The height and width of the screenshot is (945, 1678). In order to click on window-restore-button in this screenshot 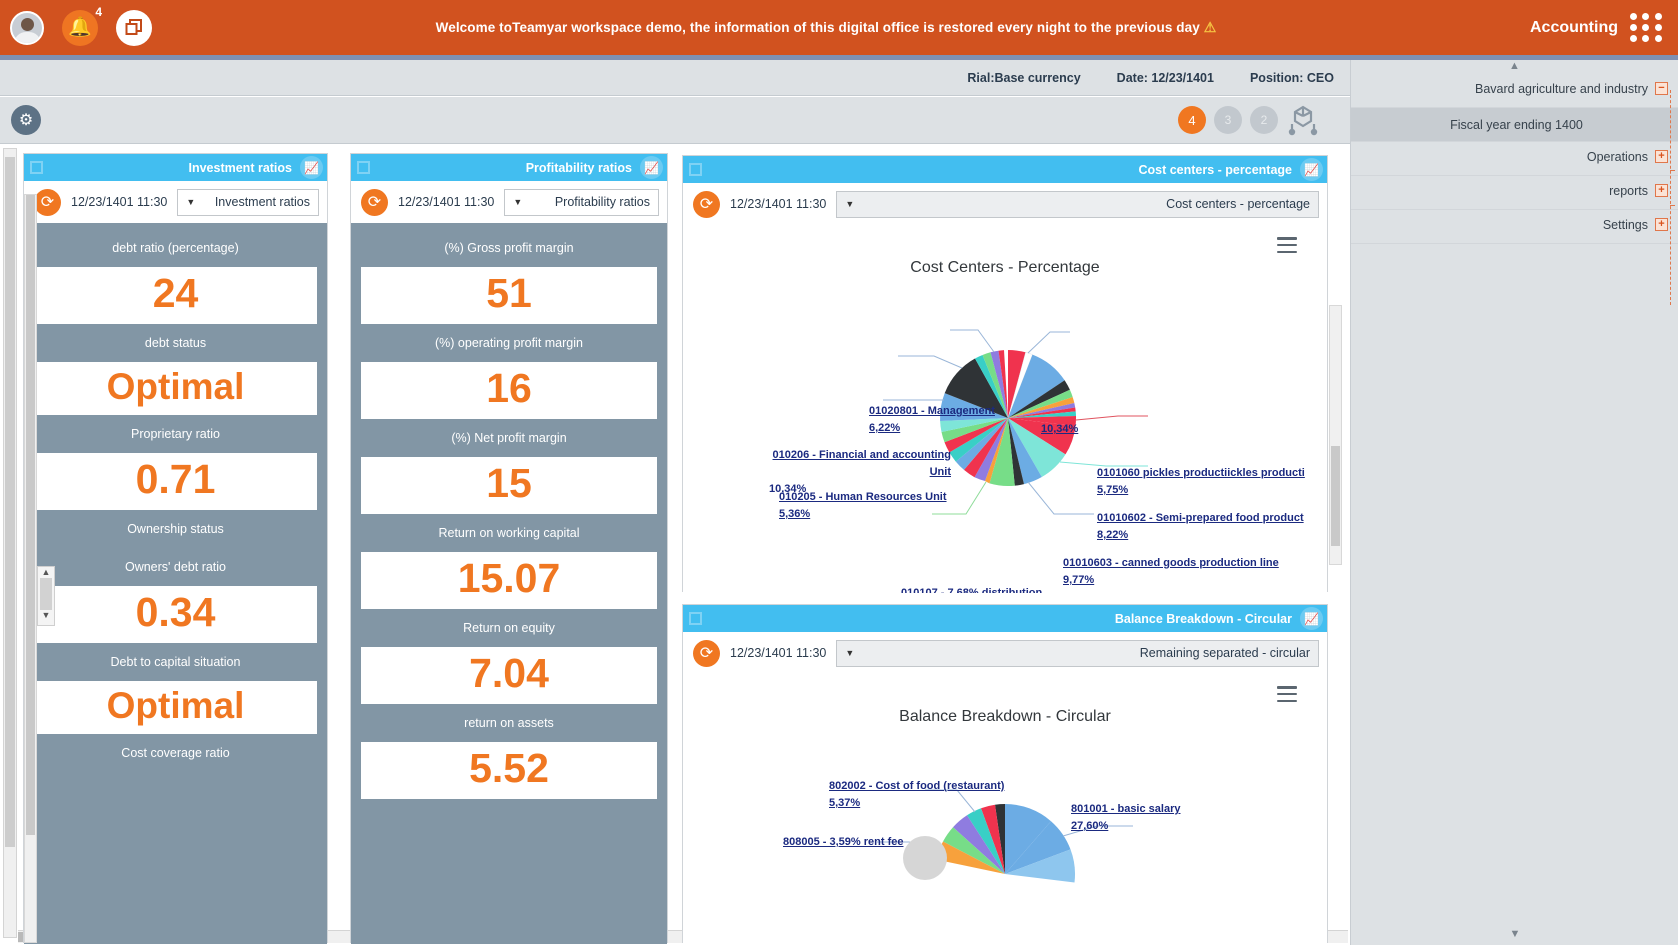, I will do `click(134, 27)`.